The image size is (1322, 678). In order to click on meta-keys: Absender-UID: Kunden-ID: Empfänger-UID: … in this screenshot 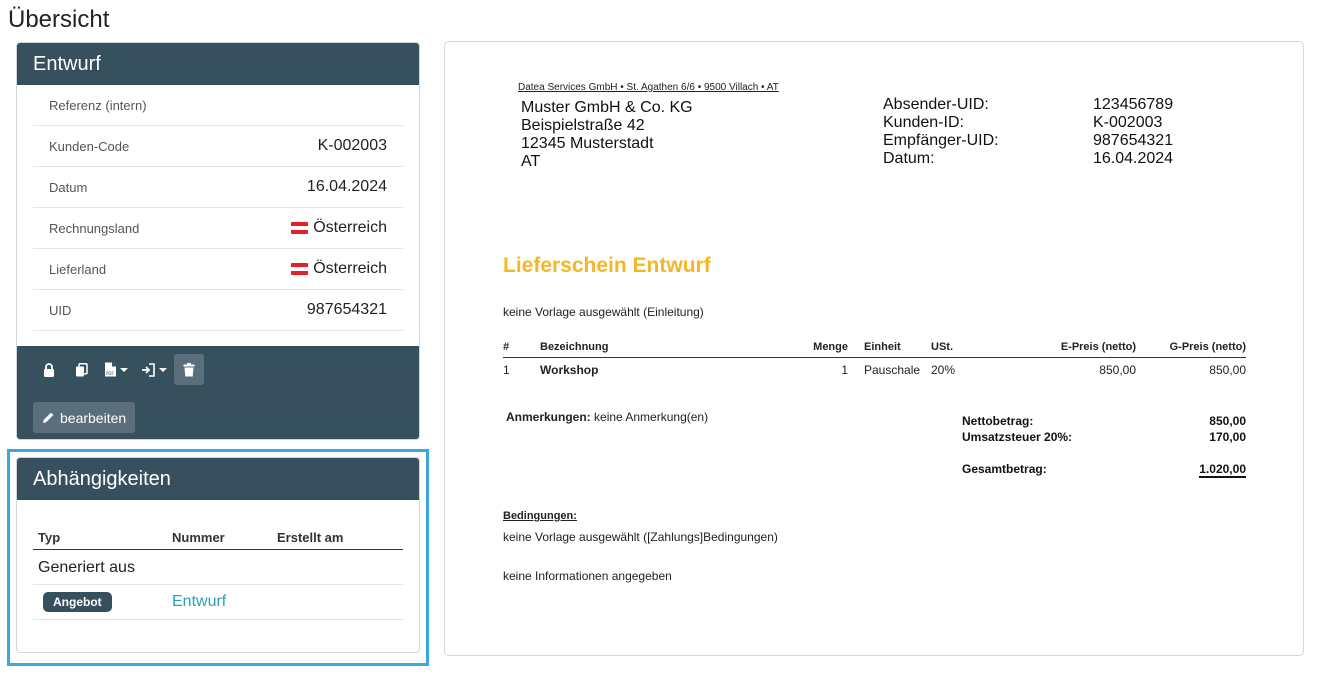, I will do `click(941, 132)`.